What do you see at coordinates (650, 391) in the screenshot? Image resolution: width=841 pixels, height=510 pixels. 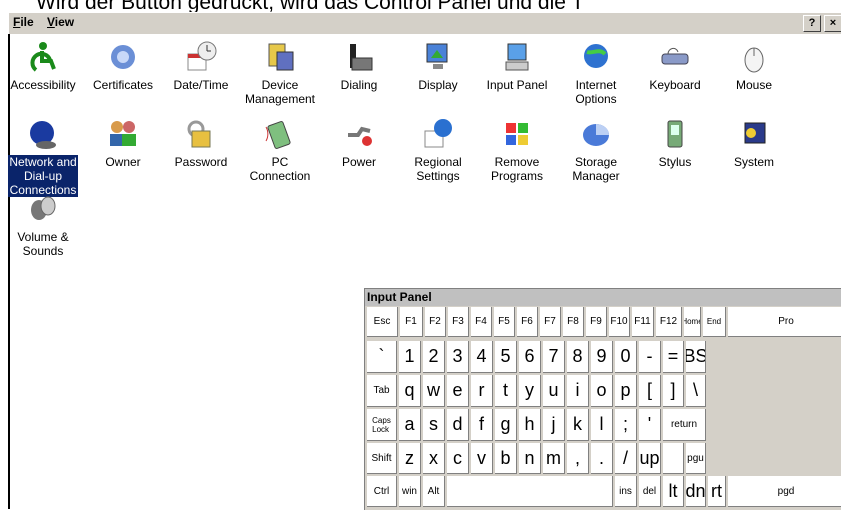 I see `key: [` at bounding box center [650, 391].